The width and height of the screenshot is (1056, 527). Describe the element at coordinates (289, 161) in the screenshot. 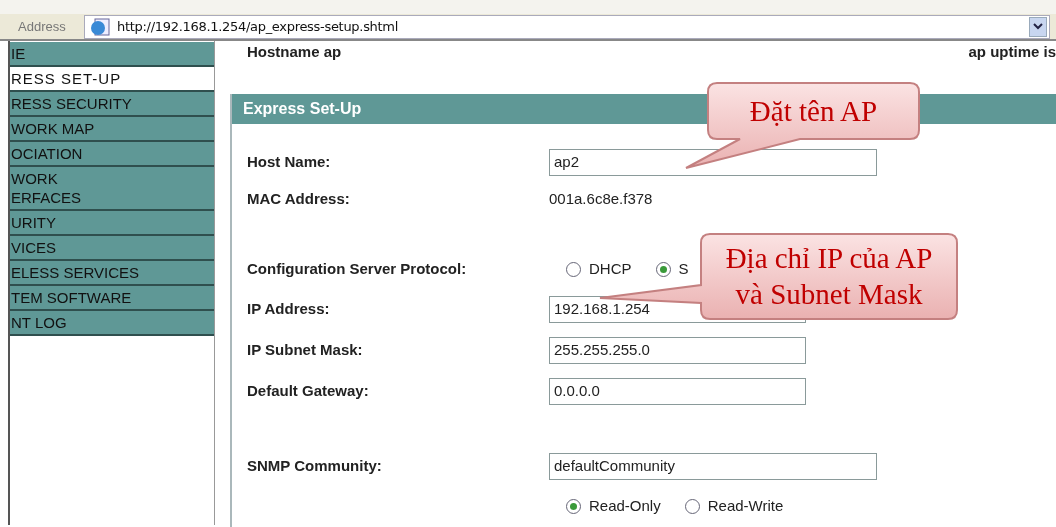

I see `field-label: Host Name:` at that location.